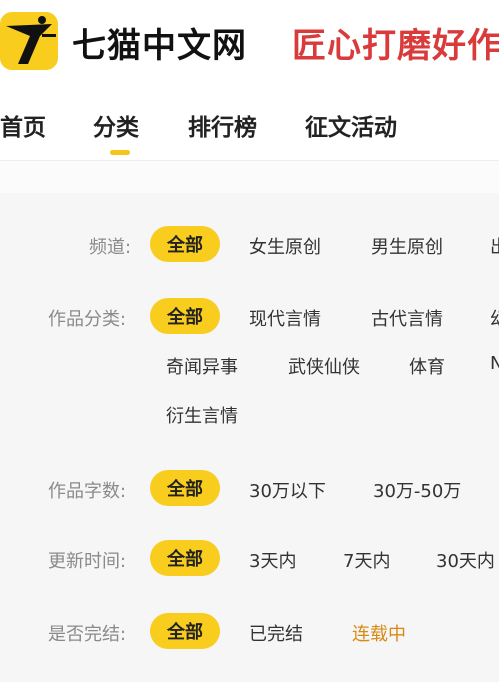 Image resolution: width=499 pixels, height=682 pixels. What do you see at coordinates (87, 319) in the screenshot?
I see `filter-label-category: 作品分类:` at bounding box center [87, 319].